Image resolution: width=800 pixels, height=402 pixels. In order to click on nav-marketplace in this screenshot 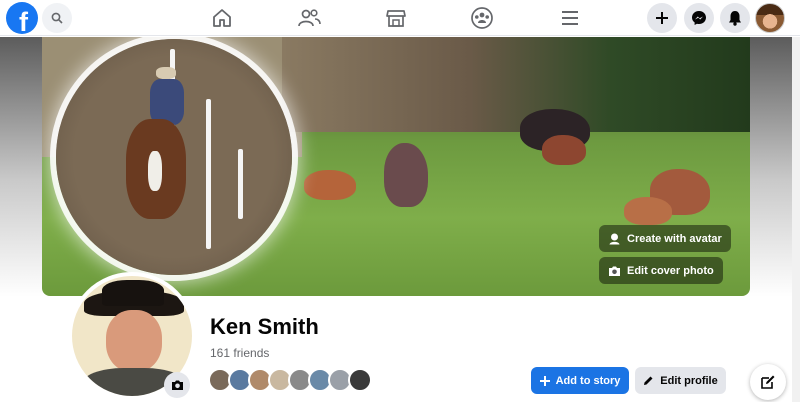, I will do `click(396, 18)`.